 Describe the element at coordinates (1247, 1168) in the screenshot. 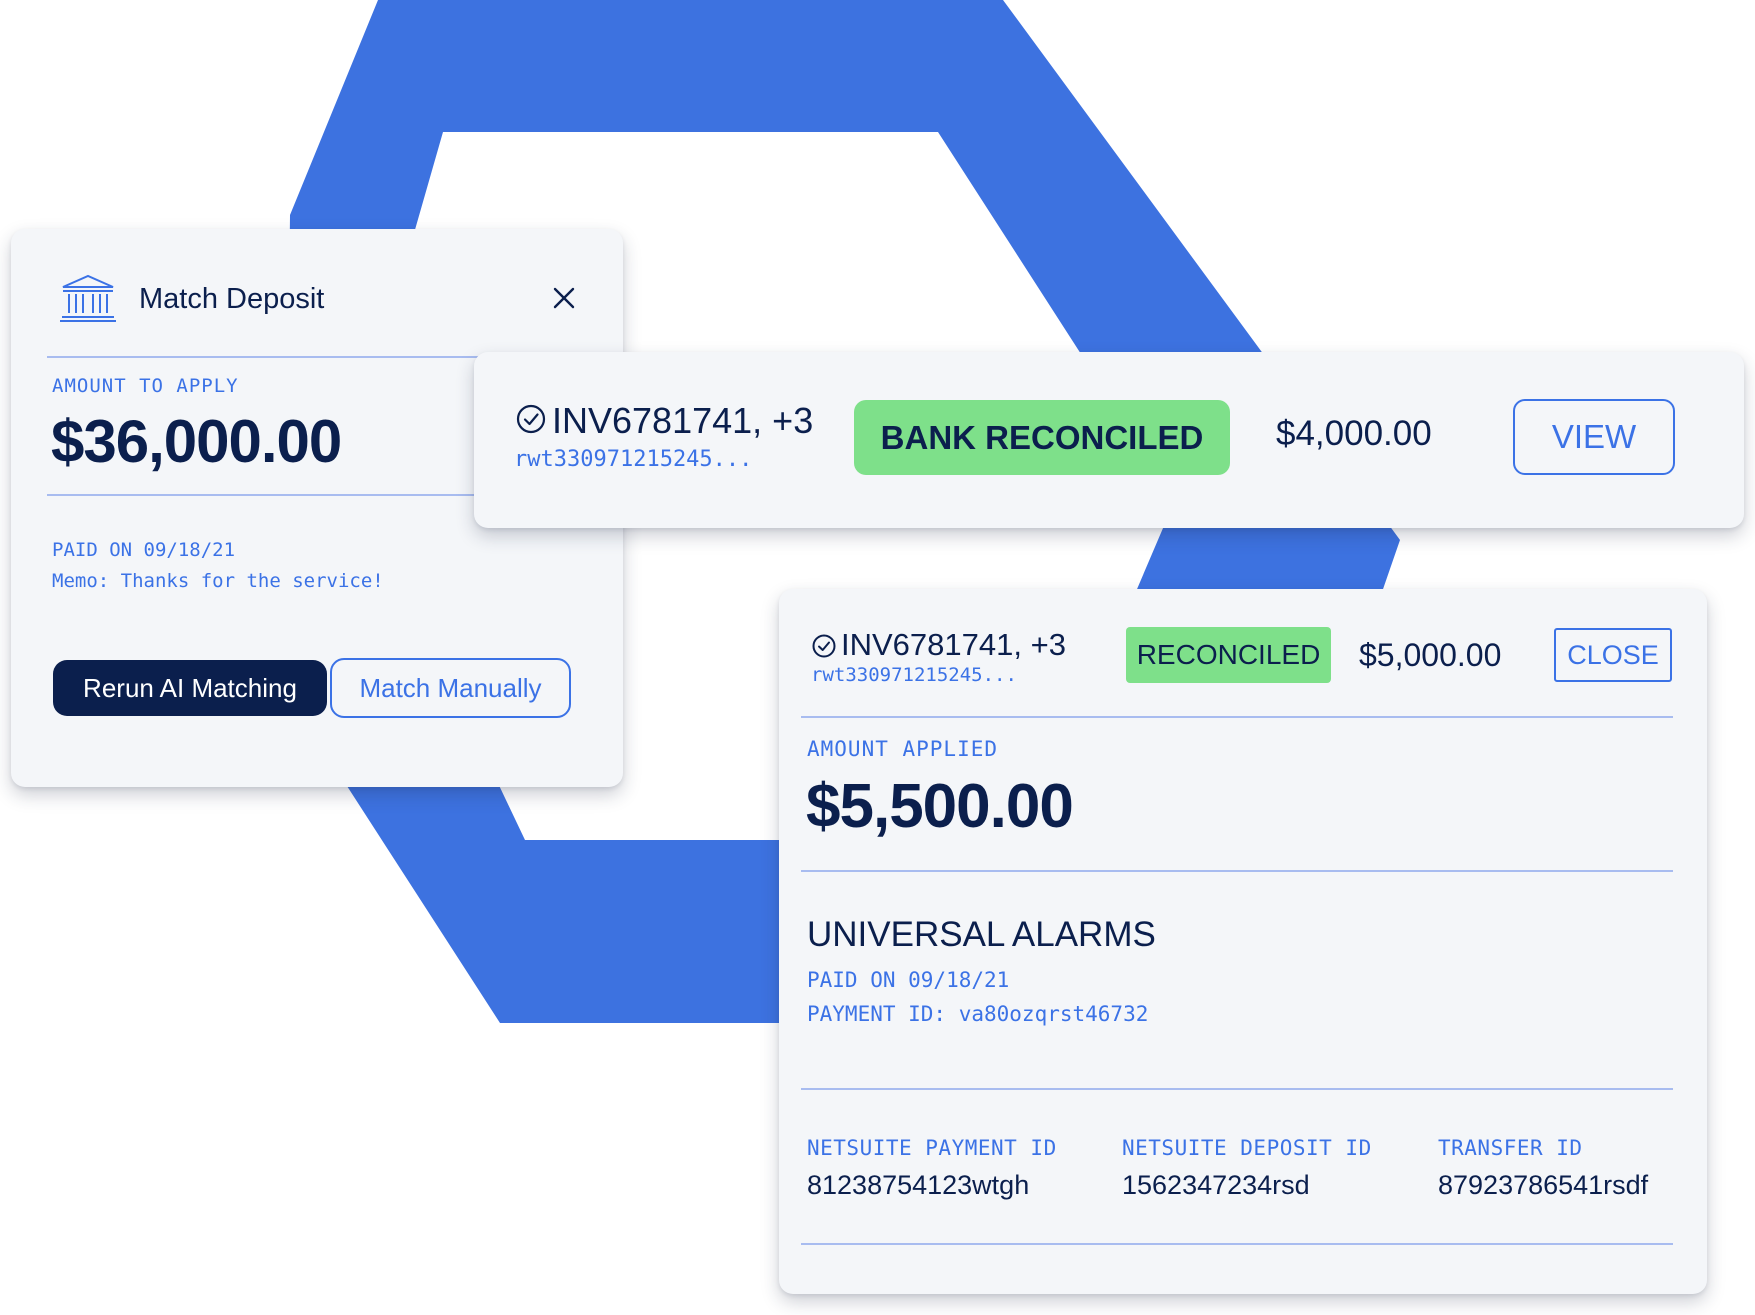

I see `netsuite-deposit-id: NETSUITE DEPOSIT ID 1562347234rsd` at that location.